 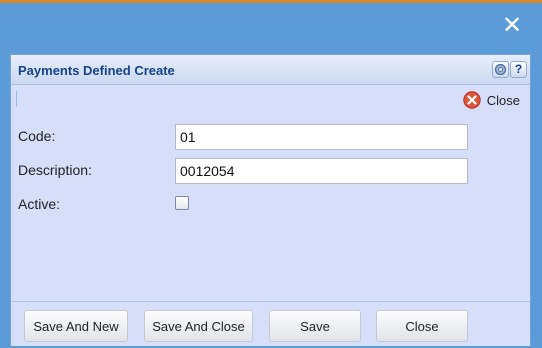 I want to click on toolbar-close-button: Close, so click(x=491, y=100).